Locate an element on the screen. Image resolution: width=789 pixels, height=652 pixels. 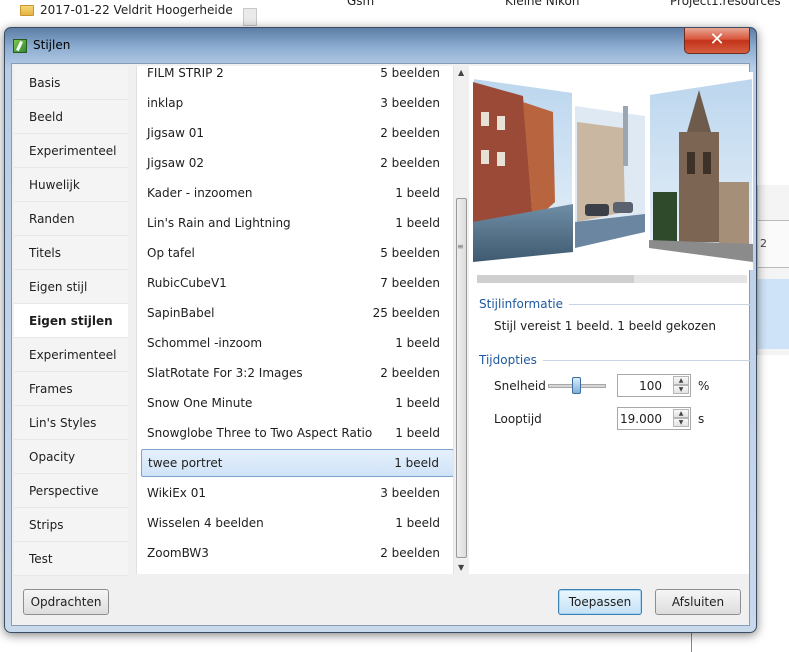
close-window-button: ✕ is located at coordinates (717, 41).